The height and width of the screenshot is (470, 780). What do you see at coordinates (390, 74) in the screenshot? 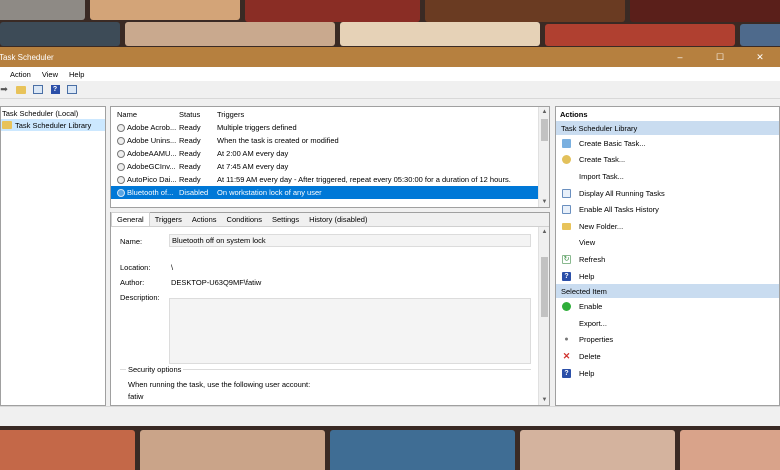
I see `menu-bar: Action View Help` at bounding box center [390, 74].